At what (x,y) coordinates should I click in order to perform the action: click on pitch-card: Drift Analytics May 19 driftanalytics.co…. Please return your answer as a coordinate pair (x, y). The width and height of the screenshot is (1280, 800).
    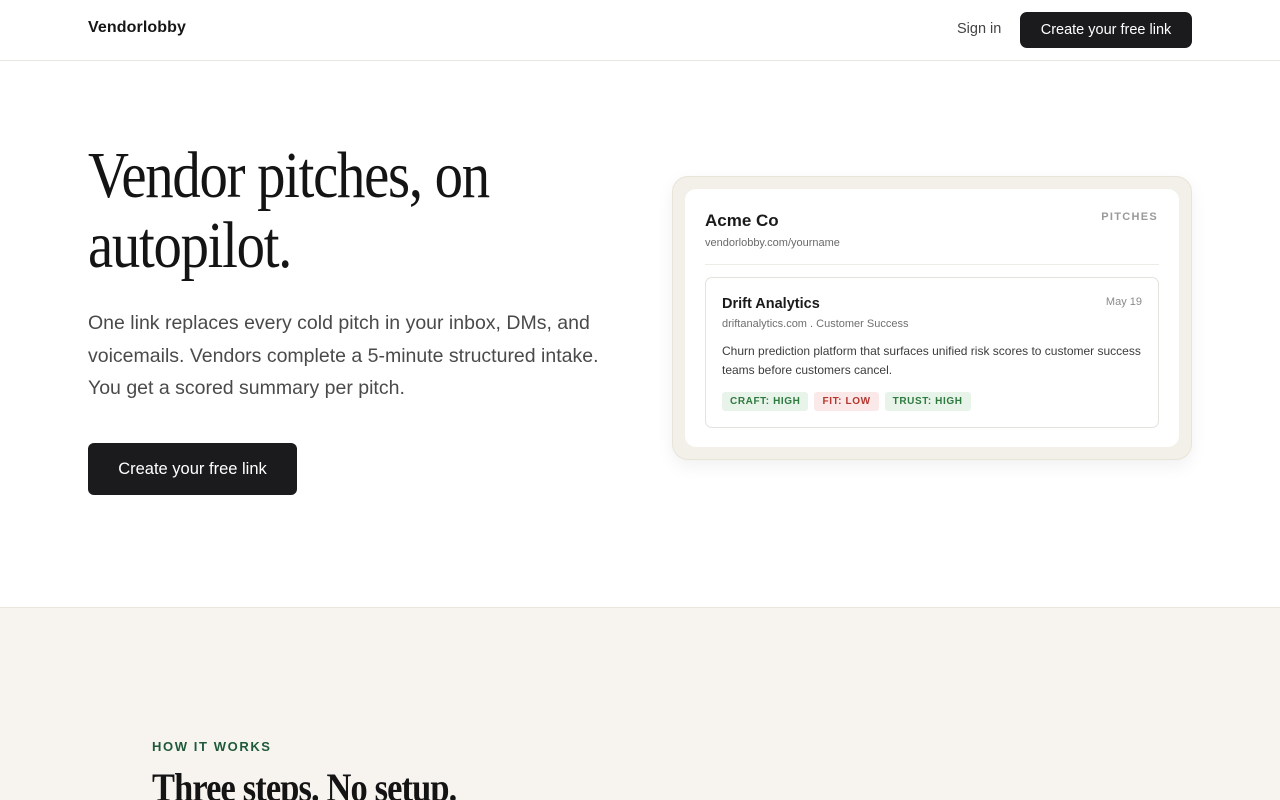
    Looking at the image, I should click on (932, 352).